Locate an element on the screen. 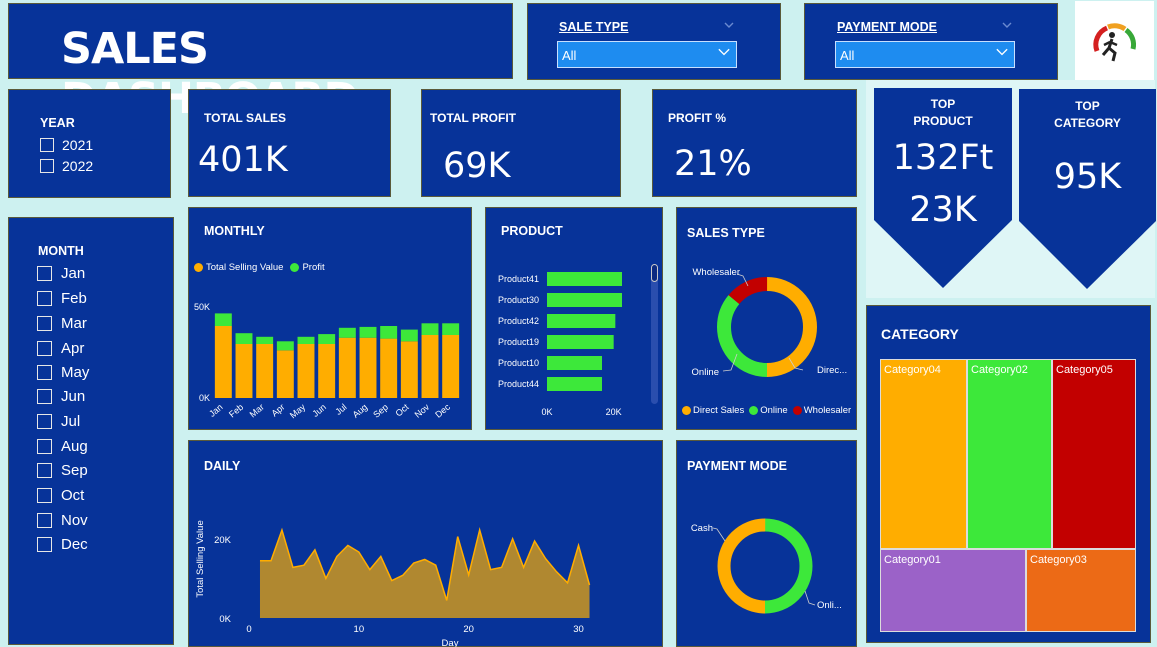 The height and width of the screenshot is (647, 1157). treemap-cell: Category02 is located at coordinates (1009, 454).